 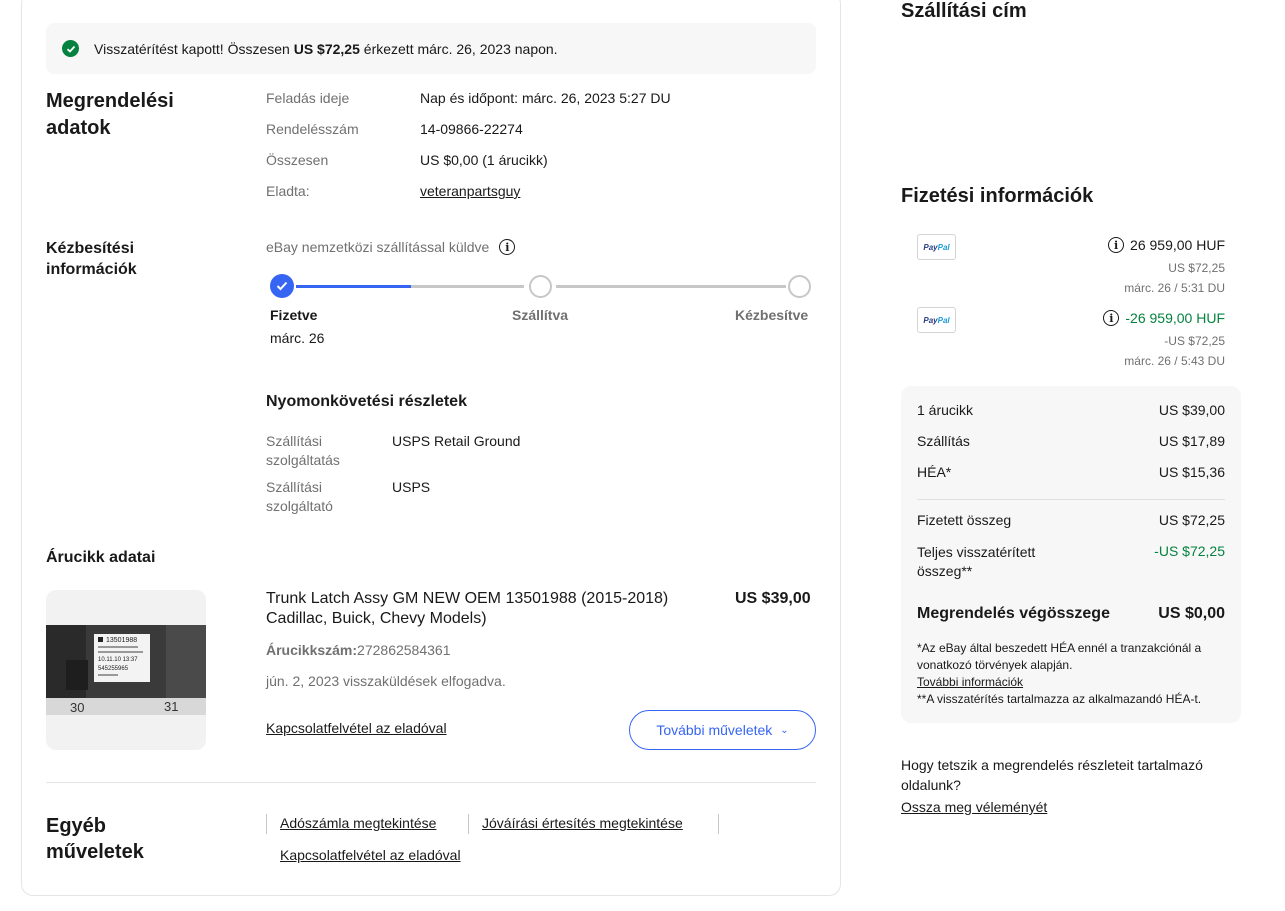 I want to click on more-actions-button: További műveletek ⌄, so click(x=722, y=730).